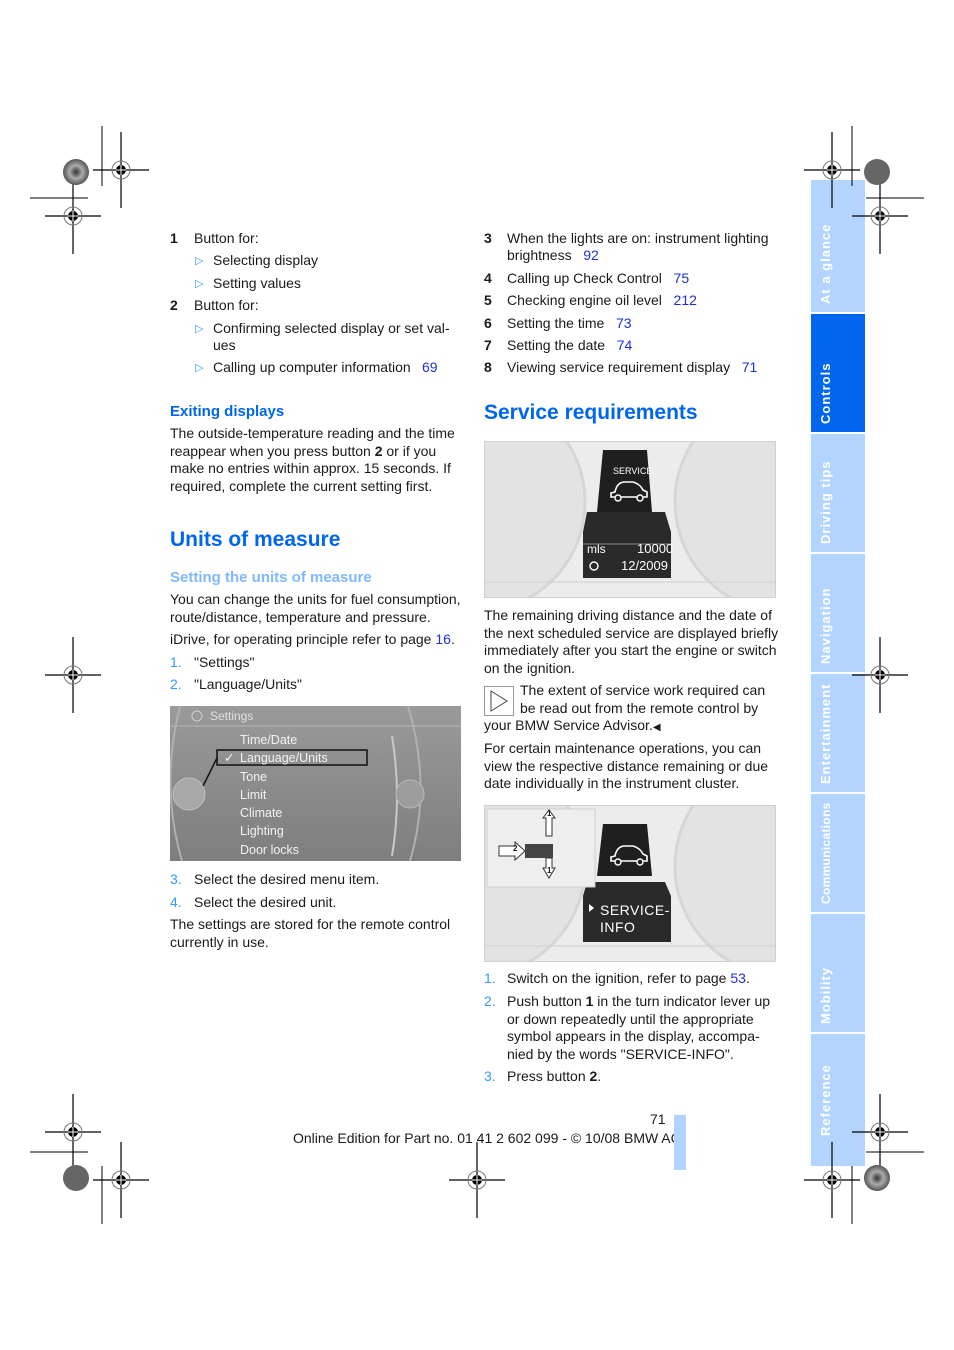 This screenshot has width=954, height=1350. What do you see at coordinates (553, 255) in the screenshot?
I see `item-text: brightness 92` at bounding box center [553, 255].